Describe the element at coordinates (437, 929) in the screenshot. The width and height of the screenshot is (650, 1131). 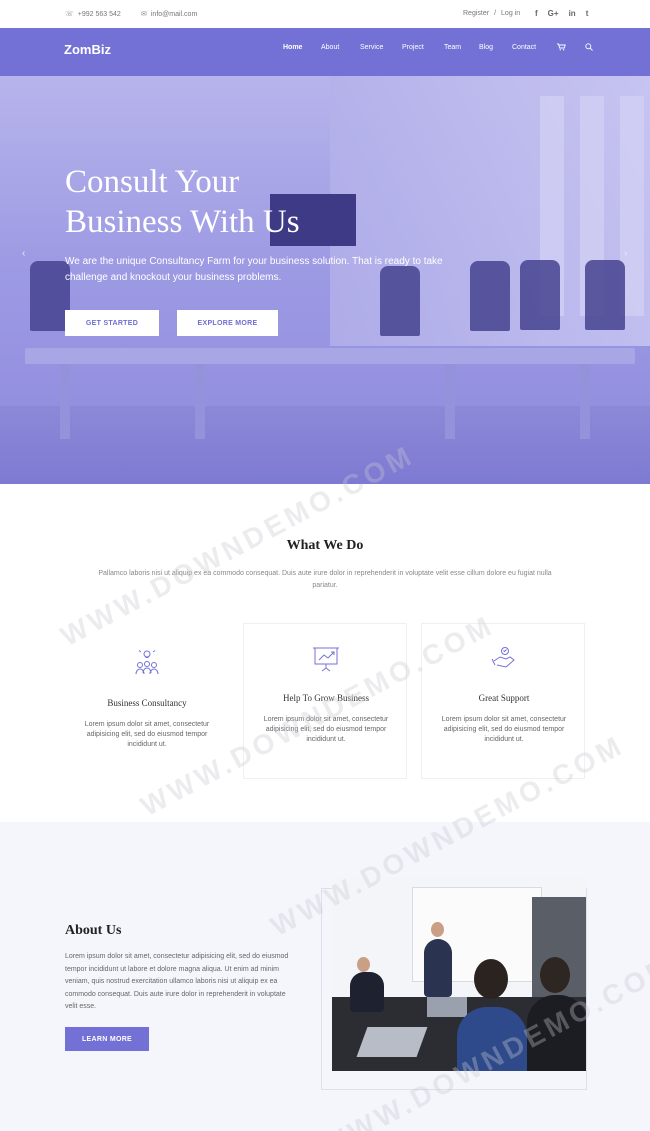
I see `photo-presenter-head` at that location.